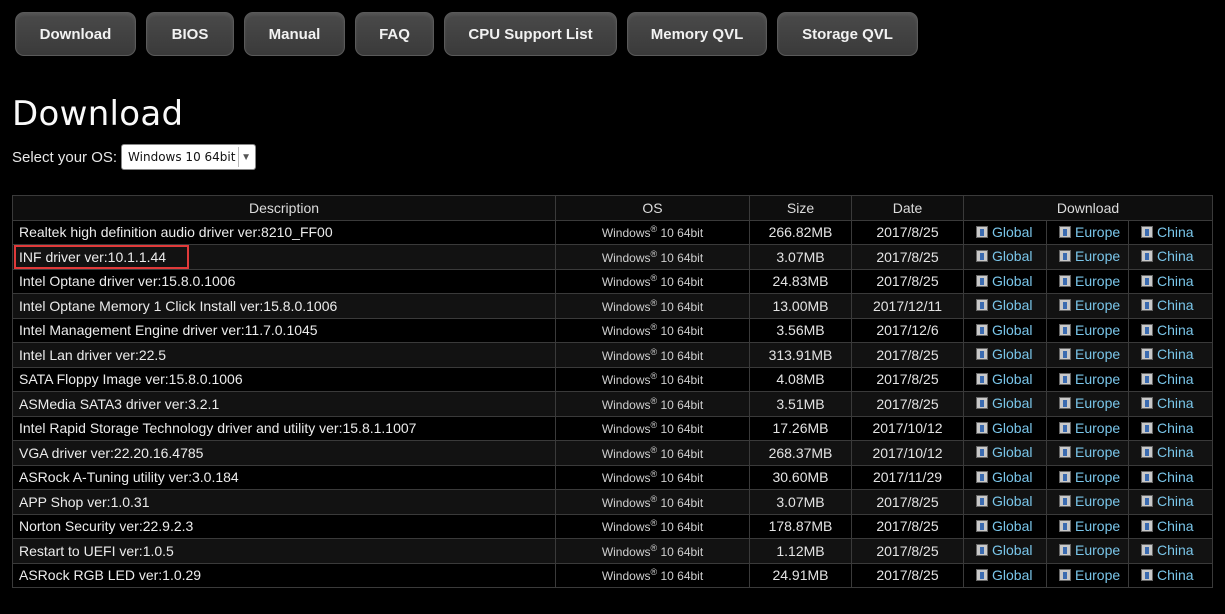 This screenshot has width=1225, height=614. What do you see at coordinates (284, 281) in the screenshot?
I see `row-description: Intel Optane driver ver:15.8.0.1006` at bounding box center [284, 281].